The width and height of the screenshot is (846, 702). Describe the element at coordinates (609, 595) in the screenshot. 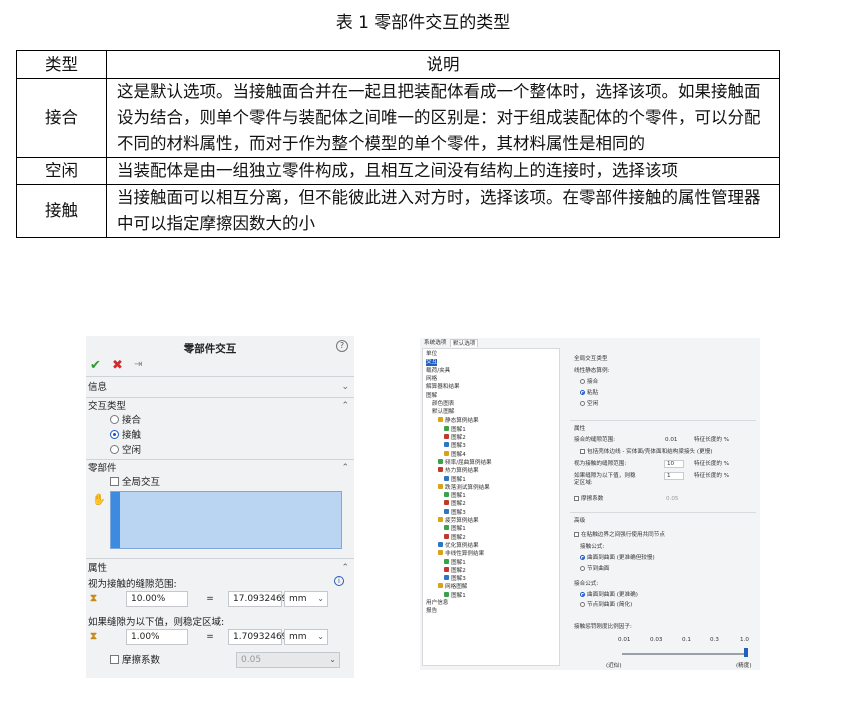

I see `radio-bond-surface: 曲面到曲面 (更准确)` at that location.